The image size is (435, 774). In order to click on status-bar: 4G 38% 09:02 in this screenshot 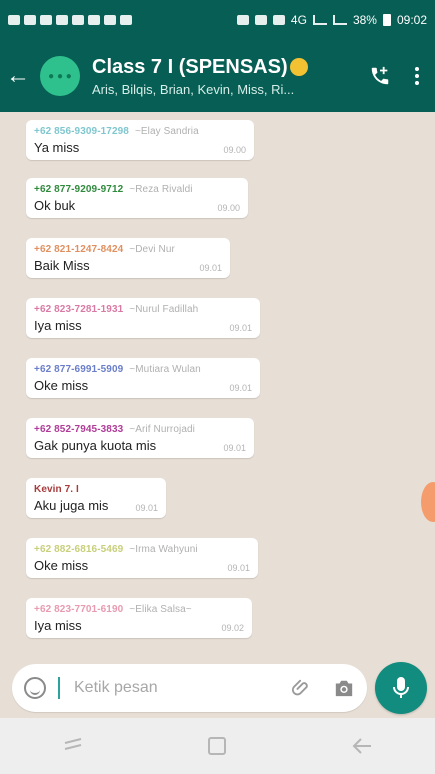, I will do `click(217, 20)`.